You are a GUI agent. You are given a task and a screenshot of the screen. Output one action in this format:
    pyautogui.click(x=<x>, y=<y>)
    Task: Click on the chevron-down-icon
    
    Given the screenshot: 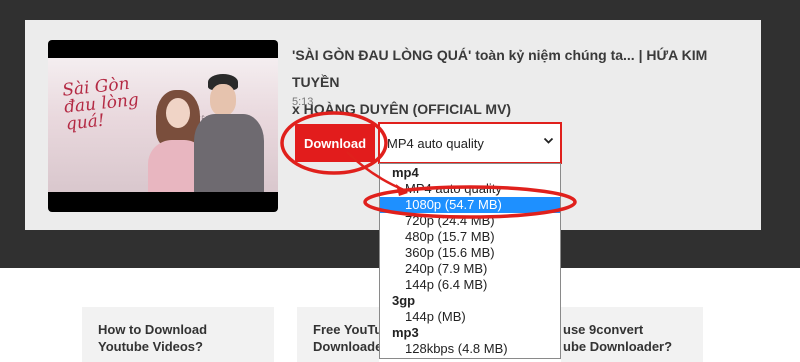 What is the action you would take?
    pyautogui.click(x=548, y=142)
    